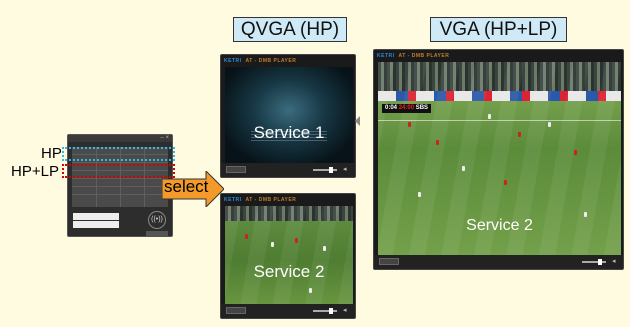  Describe the element at coordinates (35, 171) in the screenshot. I see `hplp-label: HP+LP` at that location.